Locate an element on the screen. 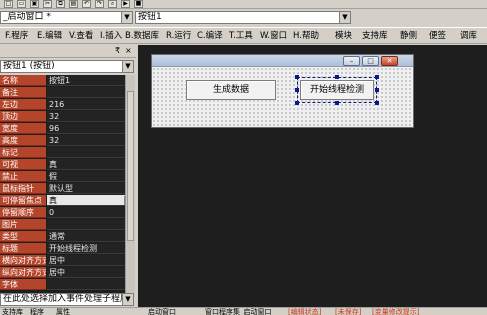 The width and height of the screenshot is (487, 315). property-row: 名称 按钮1 is located at coordinates (67, 80).